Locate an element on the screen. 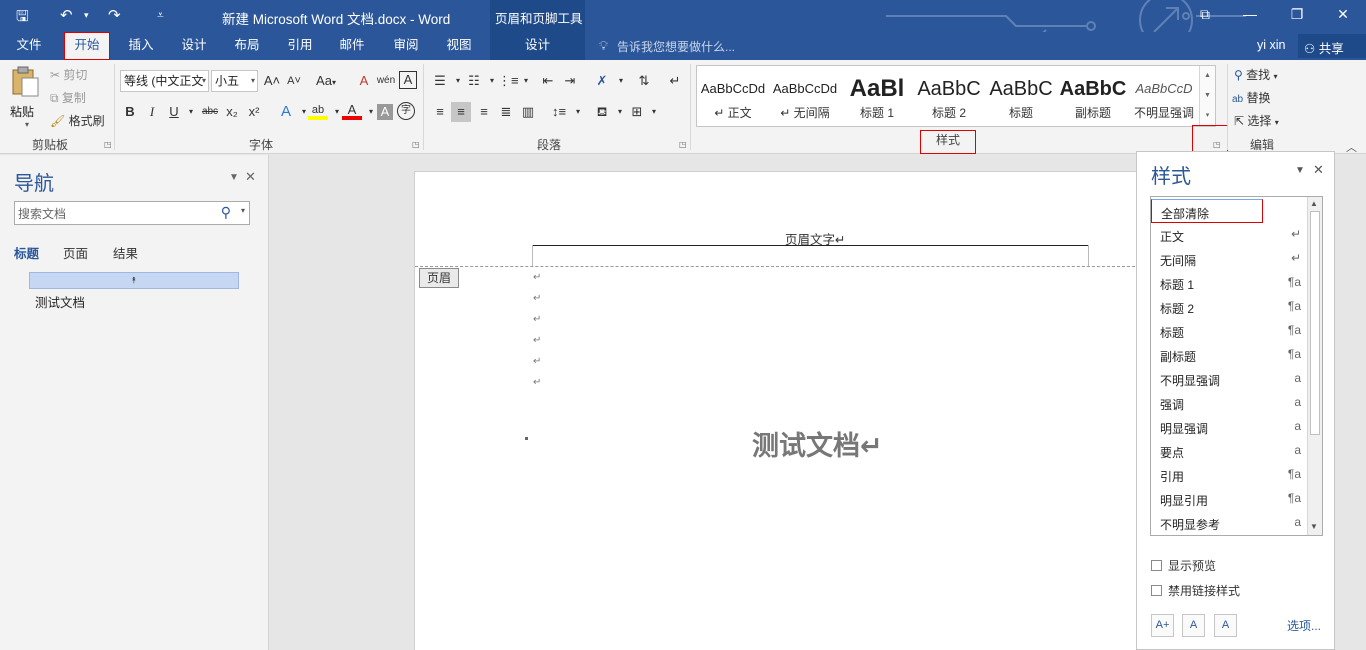 The width and height of the screenshot is (1366, 650). customize-toolbar-icon: ⩡ is located at coordinates (160, 15).